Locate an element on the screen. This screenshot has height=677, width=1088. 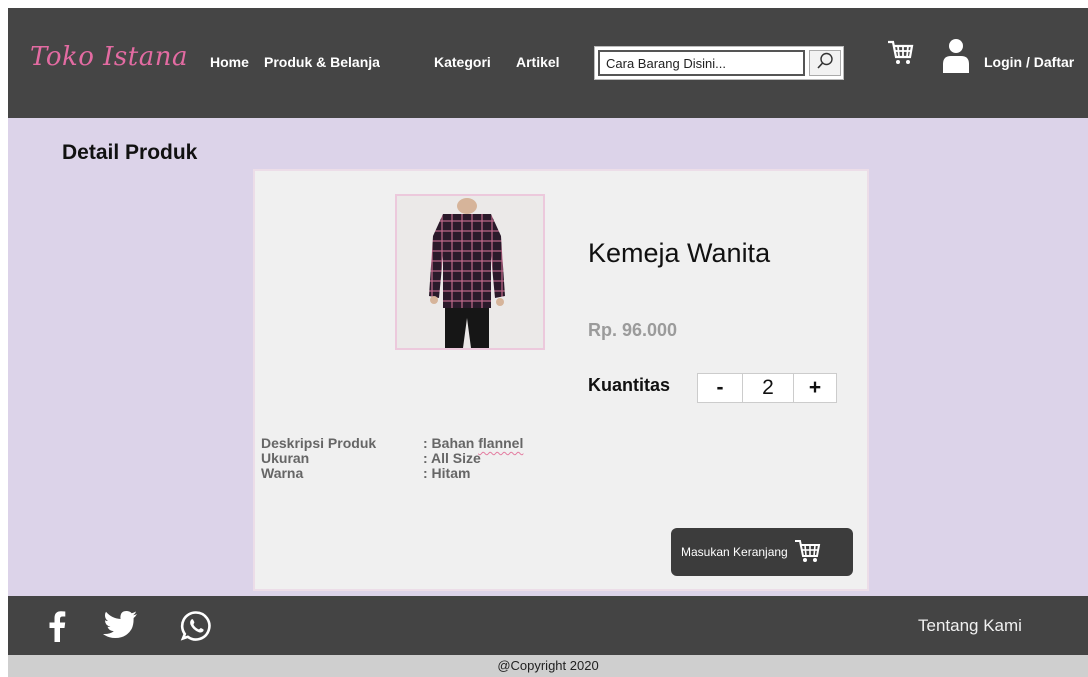
site-logo: Toko Istana is located at coordinates (109, 57).